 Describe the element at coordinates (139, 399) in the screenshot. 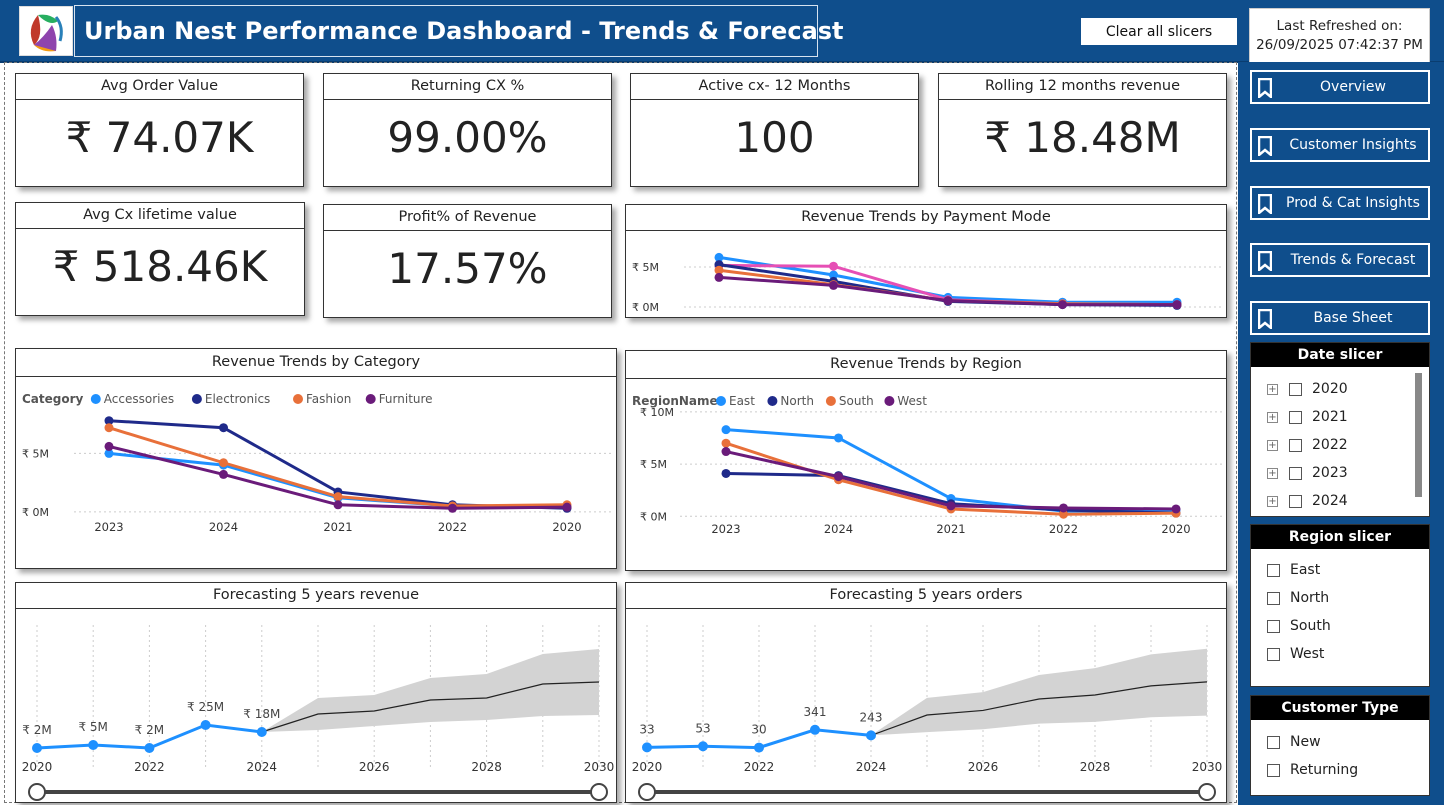

I see `legend-label: Accessories` at that location.